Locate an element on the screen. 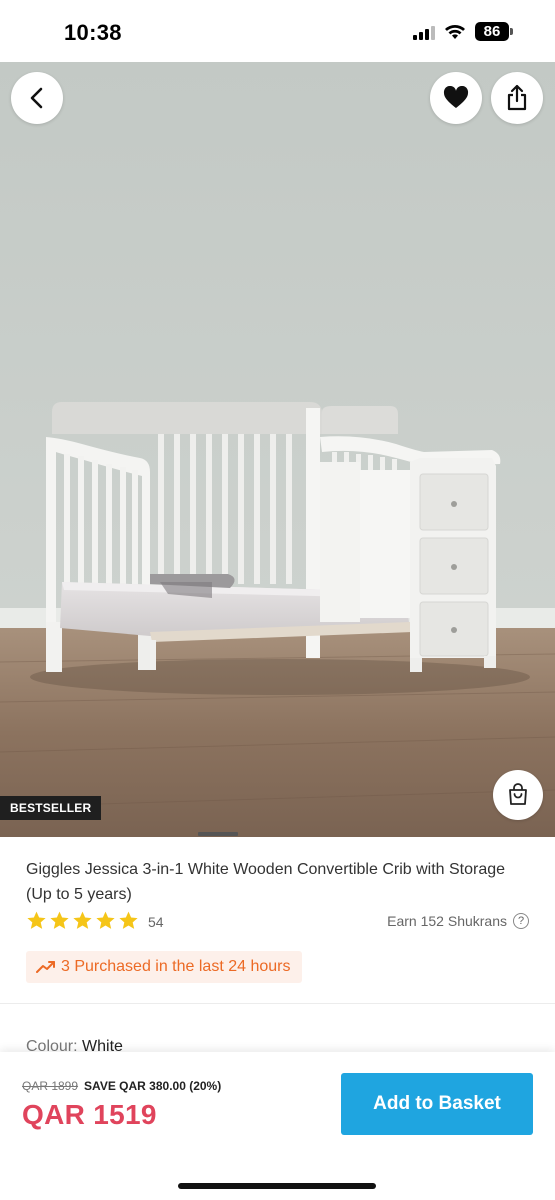 The height and width of the screenshot is (1200, 555). discount-row: QAR 1899 SAVE QAR 380.00 (20%) is located at coordinates (121, 1086).